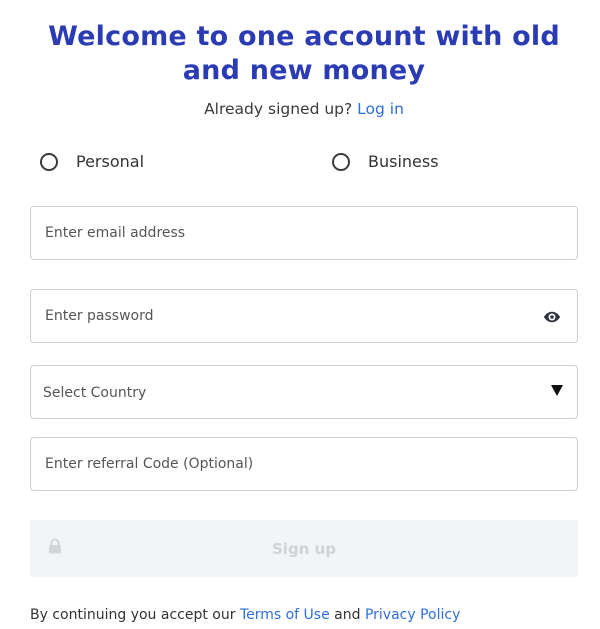 This screenshot has width=600, height=629. What do you see at coordinates (285, 615) in the screenshot?
I see `terms-of-use-link: Terms of Use` at bounding box center [285, 615].